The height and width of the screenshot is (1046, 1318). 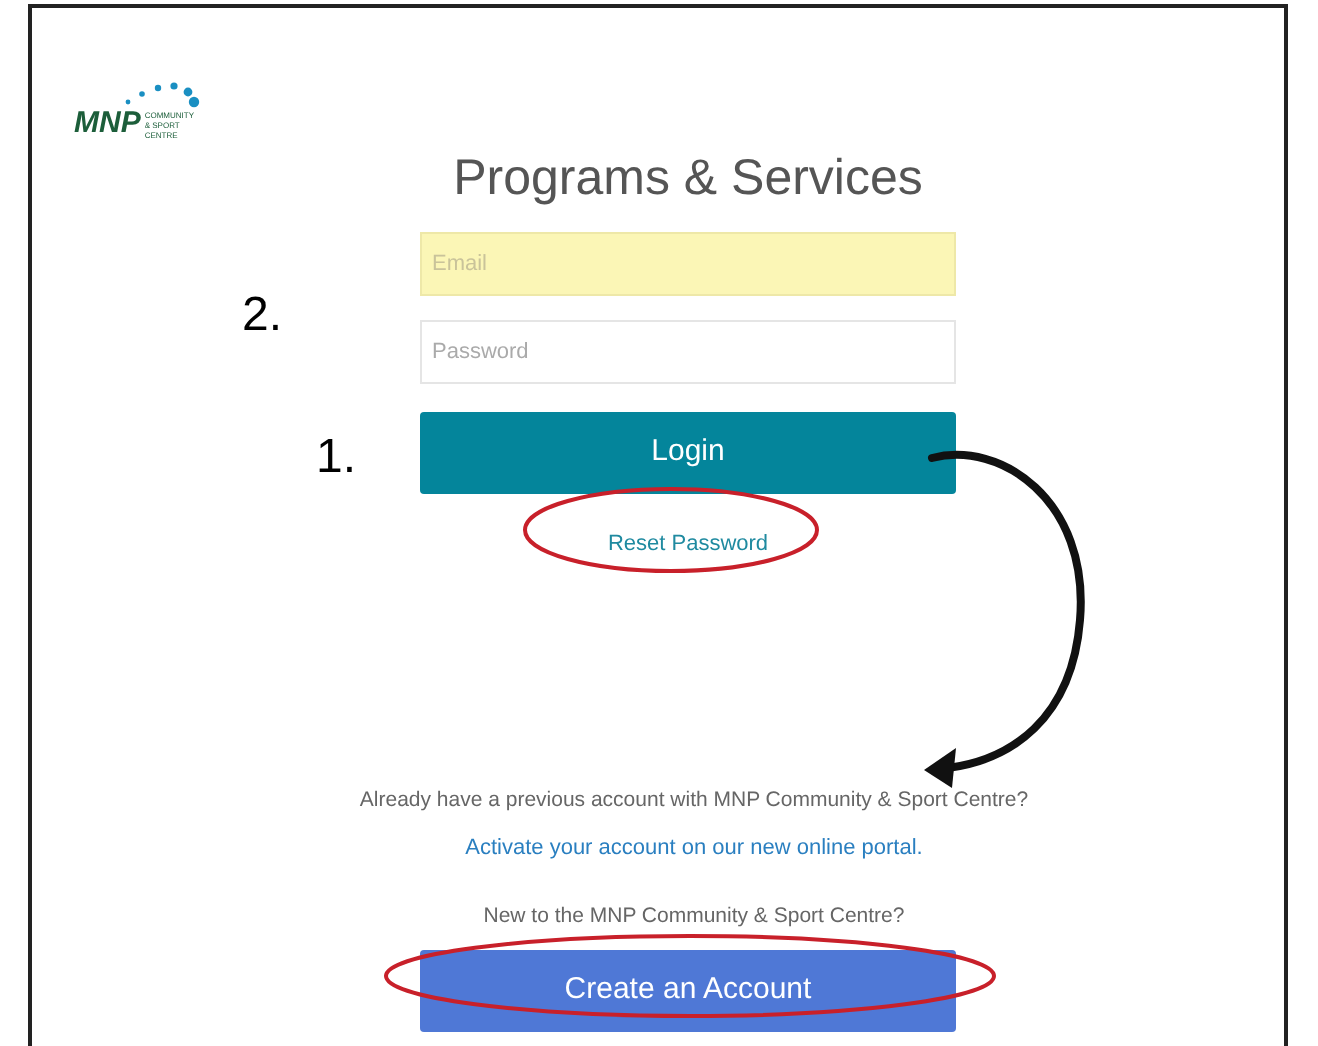 What do you see at coordinates (688, 990) in the screenshot?
I see `create-account-button: Create an Account` at bounding box center [688, 990].